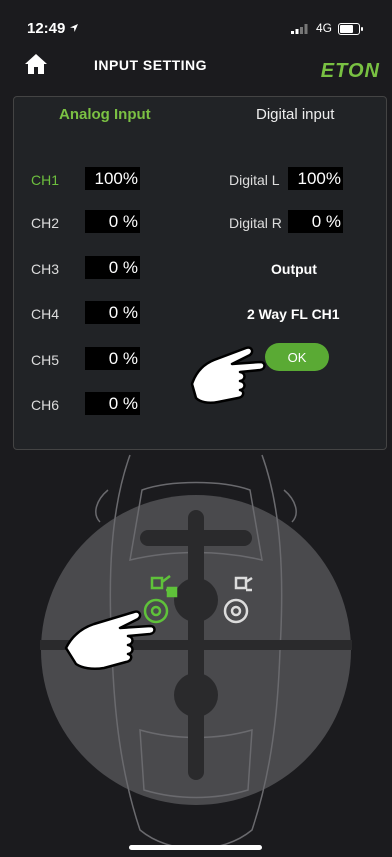 The height and width of the screenshot is (857, 392). I want to click on channel-5-label: CH5, so click(45, 360).